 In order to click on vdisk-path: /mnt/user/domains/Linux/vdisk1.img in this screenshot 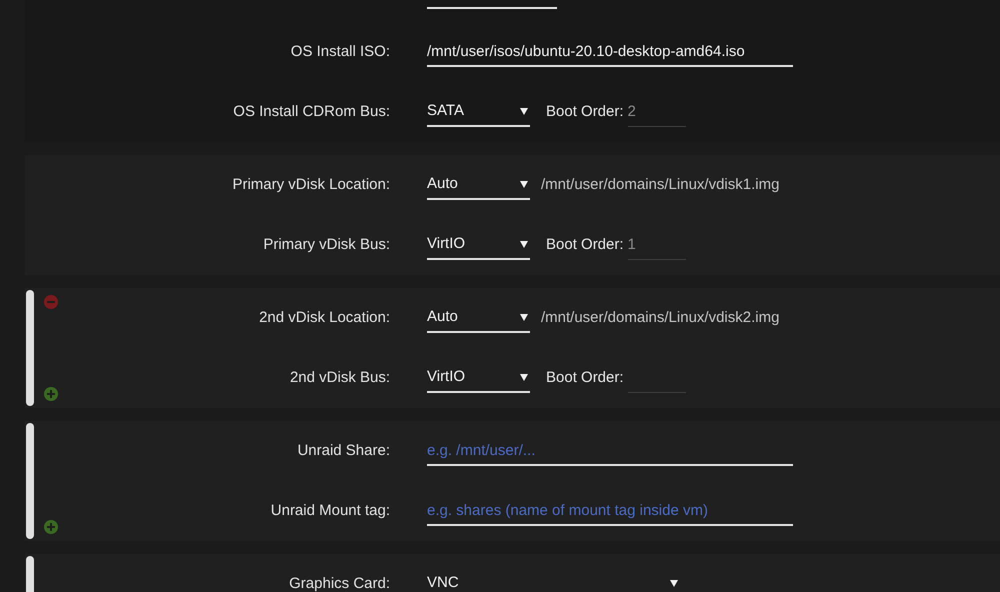, I will do `click(660, 184)`.